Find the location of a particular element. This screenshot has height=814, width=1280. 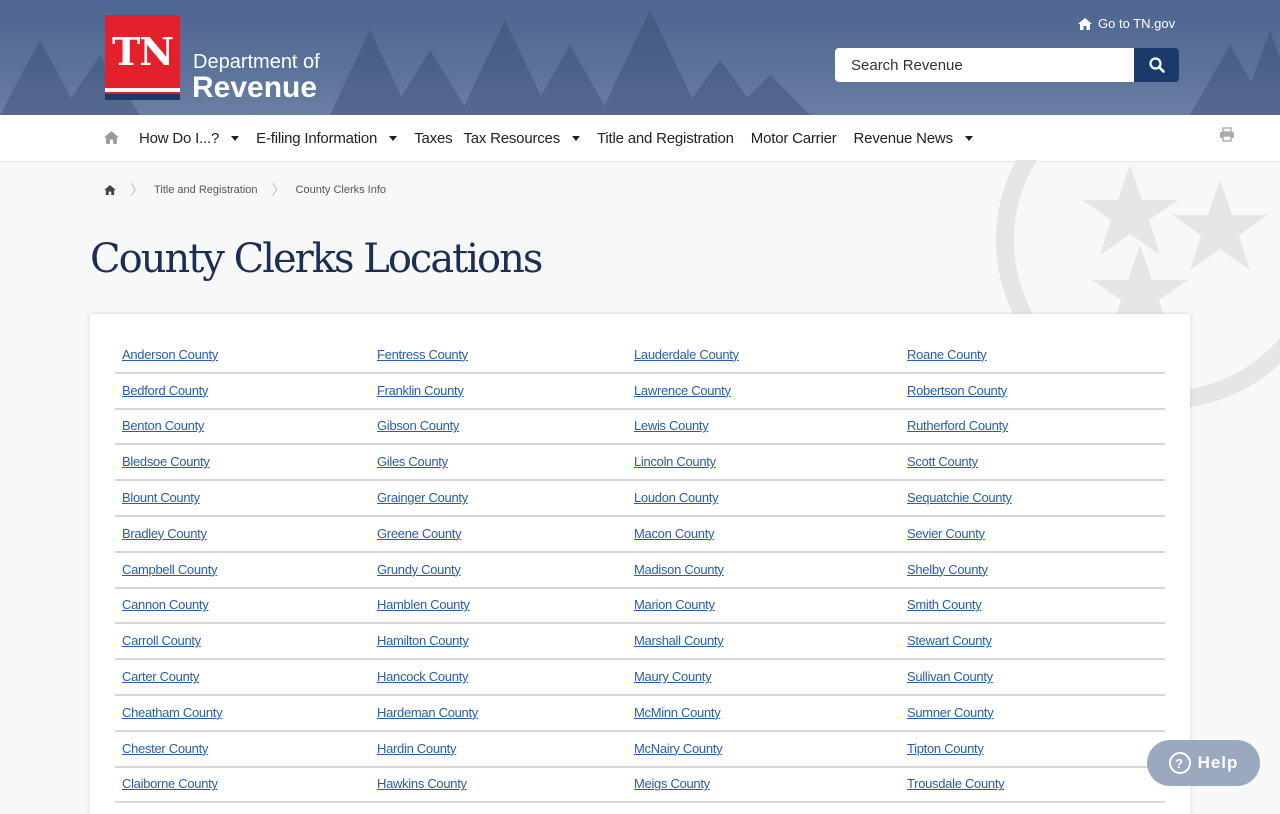

breadcrumb-home-icon is located at coordinates (110, 190).